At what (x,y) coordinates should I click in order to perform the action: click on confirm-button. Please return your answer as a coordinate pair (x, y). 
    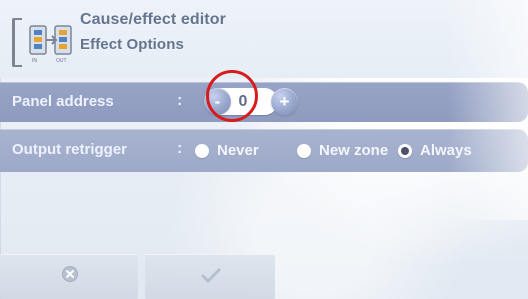
    Looking at the image, I should click on (210, 276).